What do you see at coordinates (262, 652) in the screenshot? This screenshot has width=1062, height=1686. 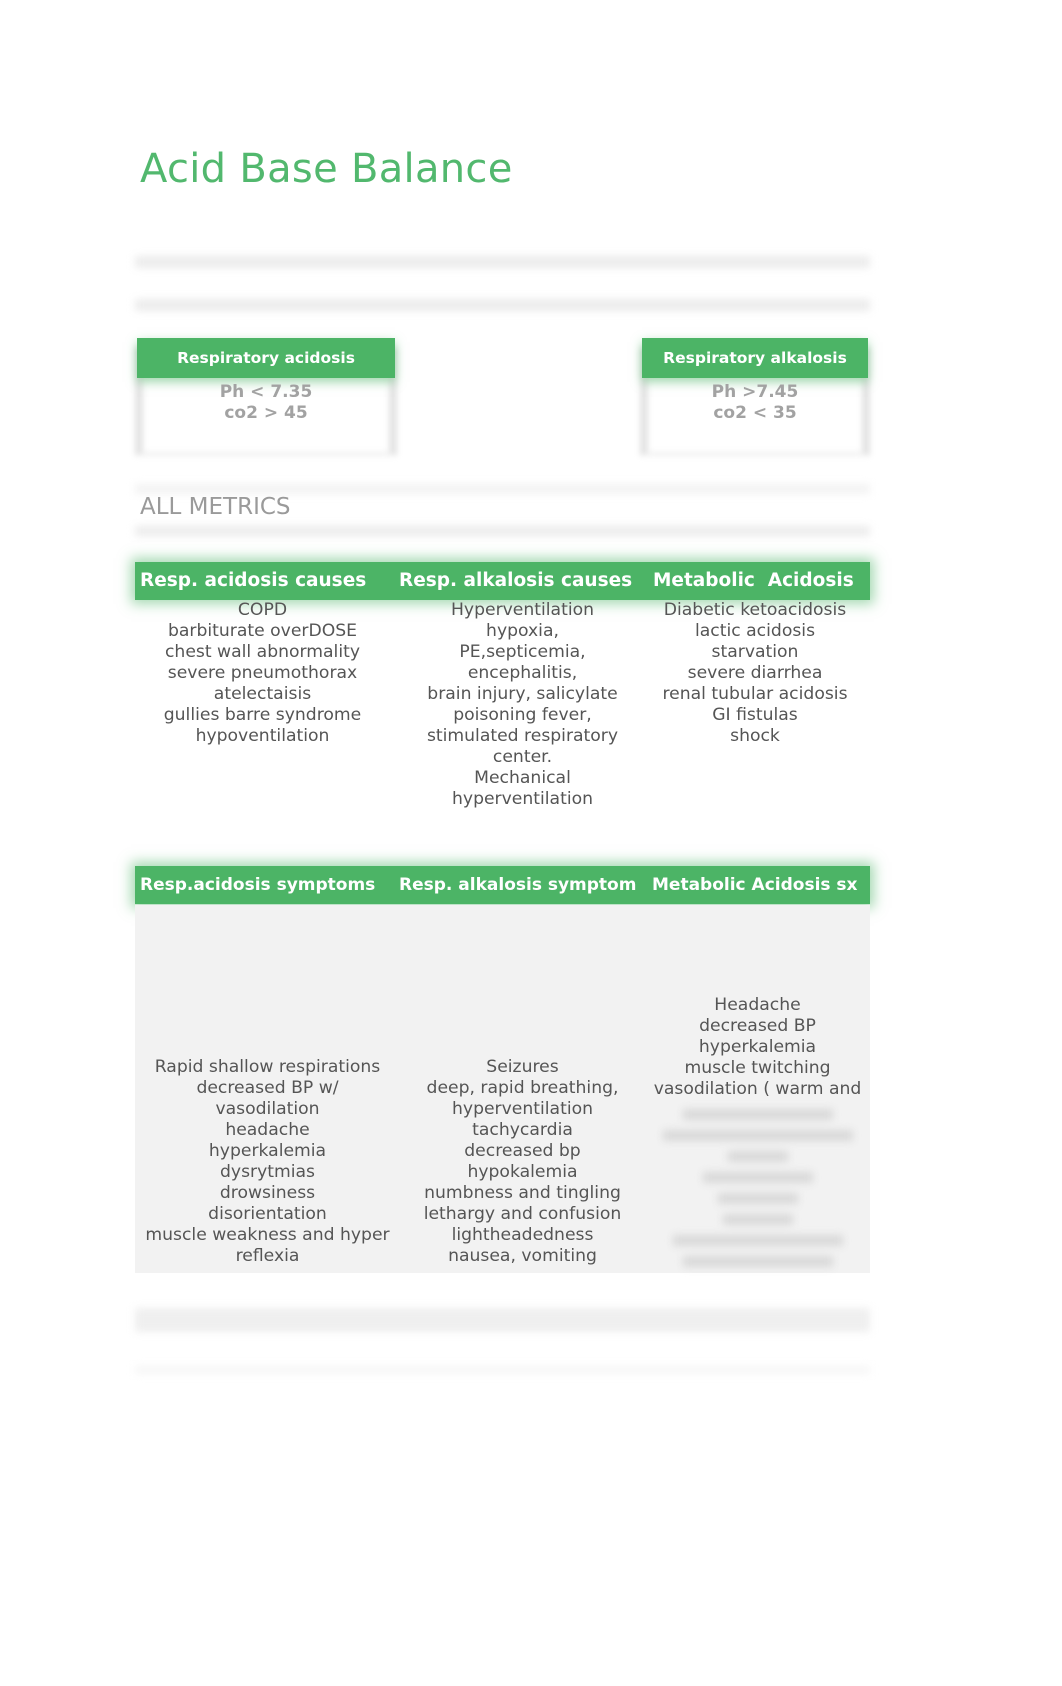 I see `list-item: chest wall abnormality` at bounding box center [262, 652].